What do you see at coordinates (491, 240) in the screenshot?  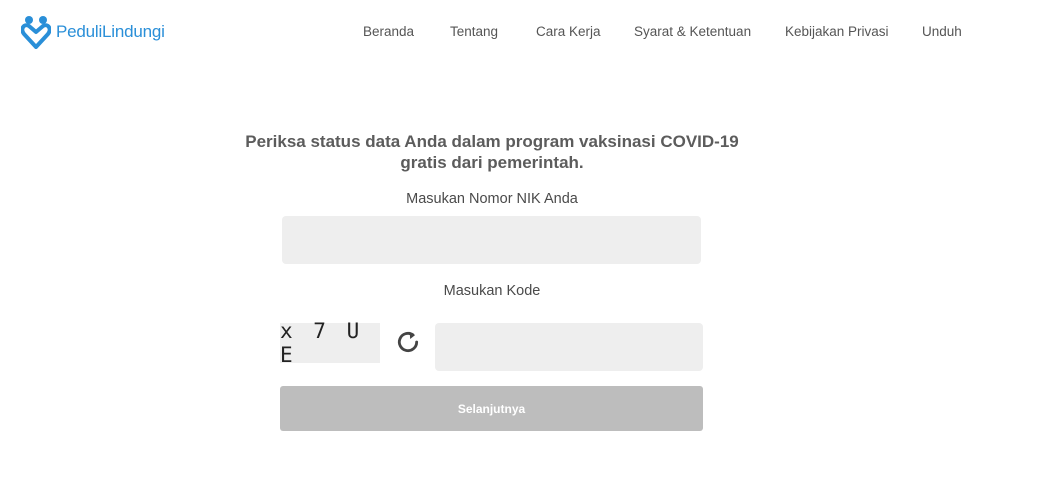 I see `nik-input` at bounding box center [491, 240].